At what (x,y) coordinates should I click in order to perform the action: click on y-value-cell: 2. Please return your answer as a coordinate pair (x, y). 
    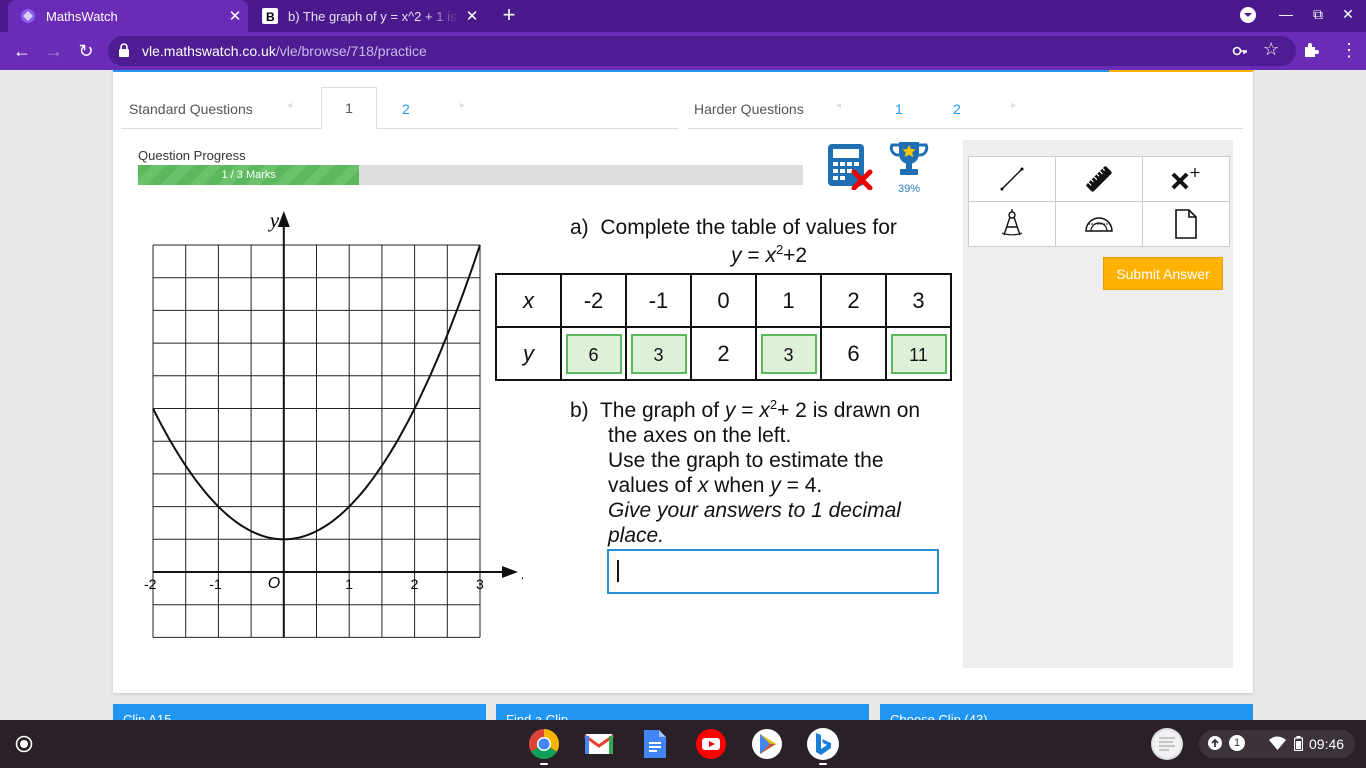
    Looking at the image, I should click on (723, 353).